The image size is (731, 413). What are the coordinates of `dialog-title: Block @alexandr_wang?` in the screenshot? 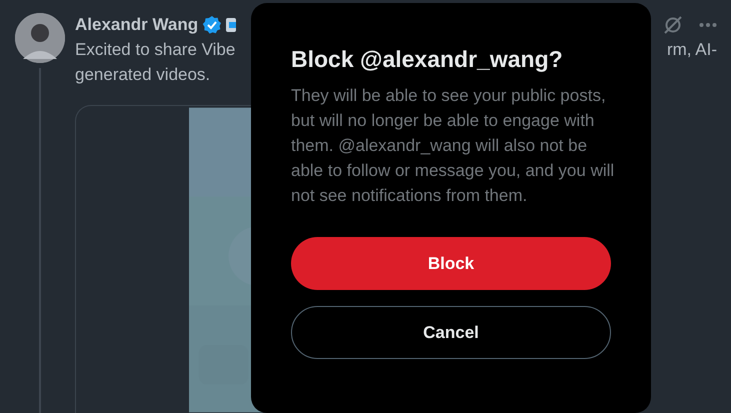 It's located at (427, 59).